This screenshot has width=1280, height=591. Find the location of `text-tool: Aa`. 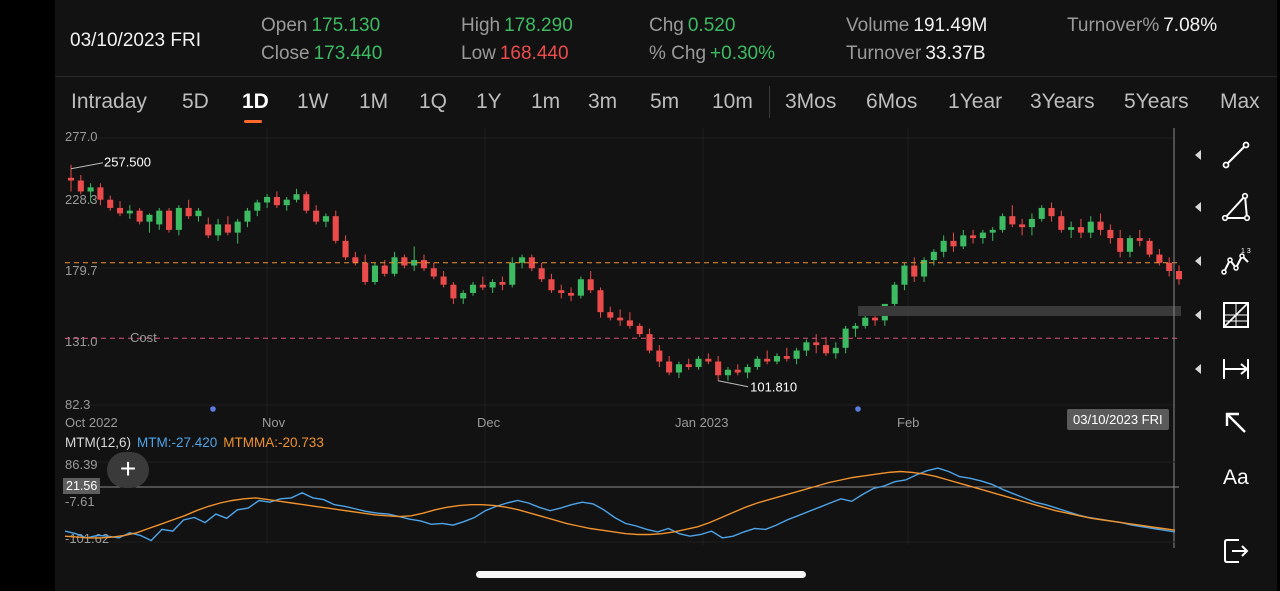

text-tool: Aa is located at coordinates (1235, 479).